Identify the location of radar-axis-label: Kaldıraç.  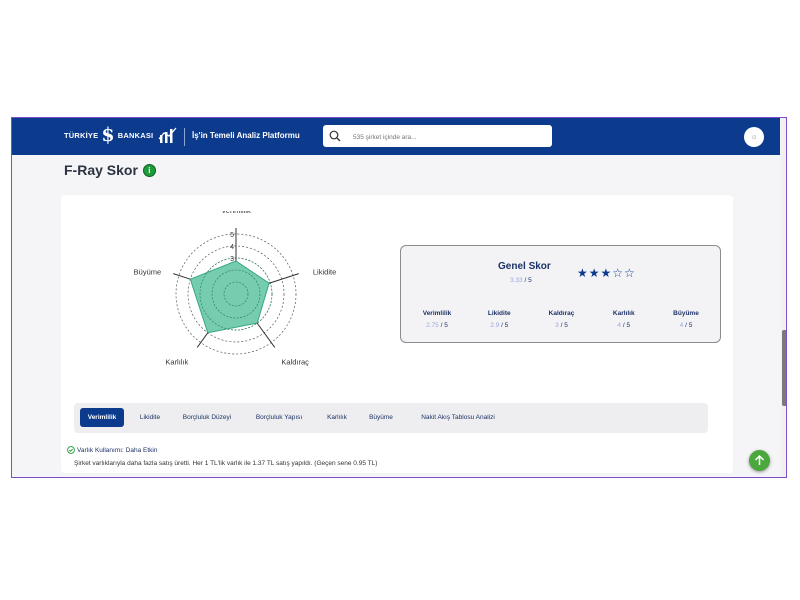
(295, 362).